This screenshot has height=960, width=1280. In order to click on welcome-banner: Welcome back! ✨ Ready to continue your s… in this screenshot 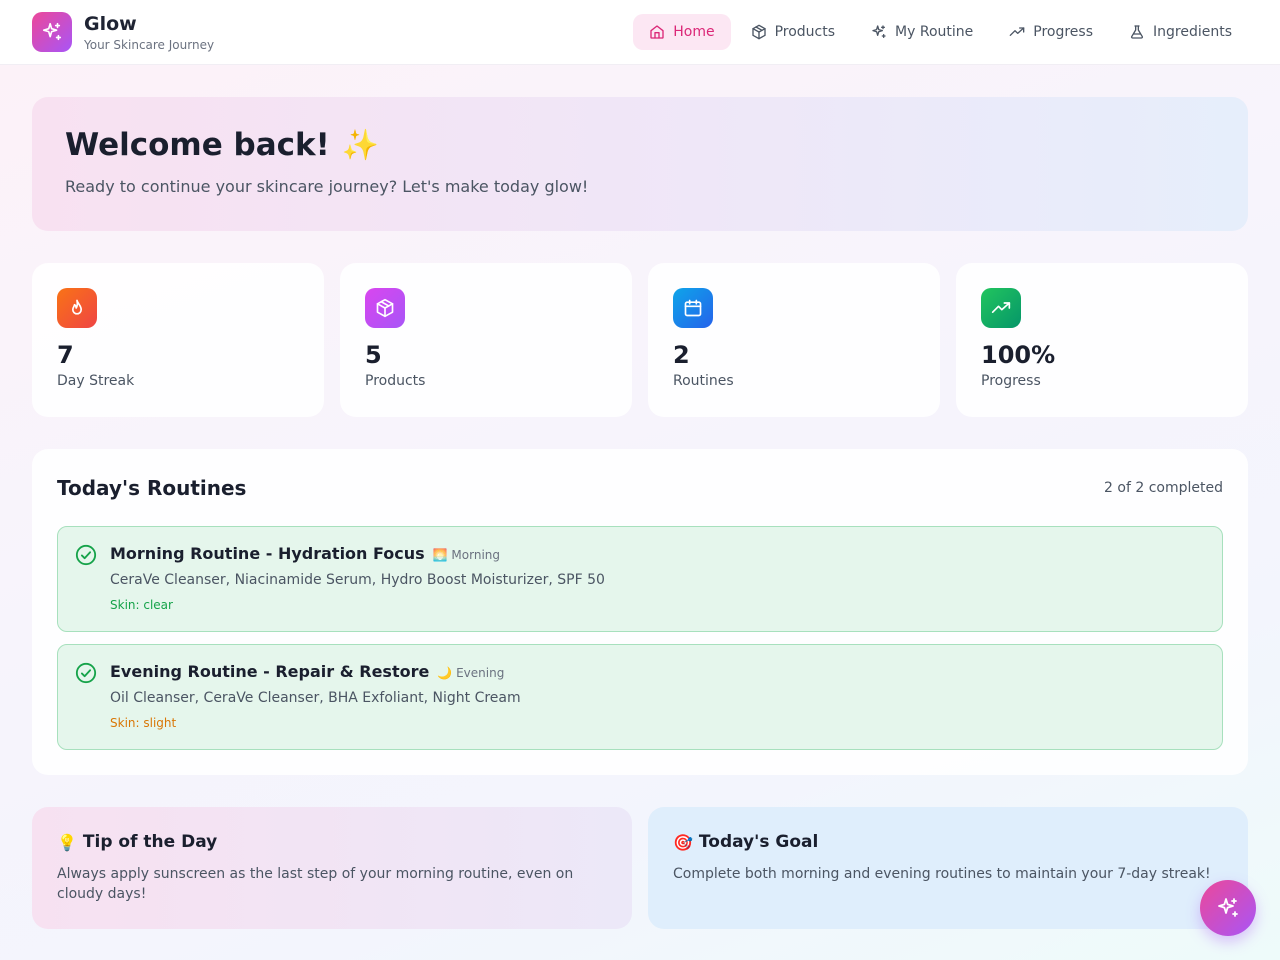, I will do `click(640, 164)`.